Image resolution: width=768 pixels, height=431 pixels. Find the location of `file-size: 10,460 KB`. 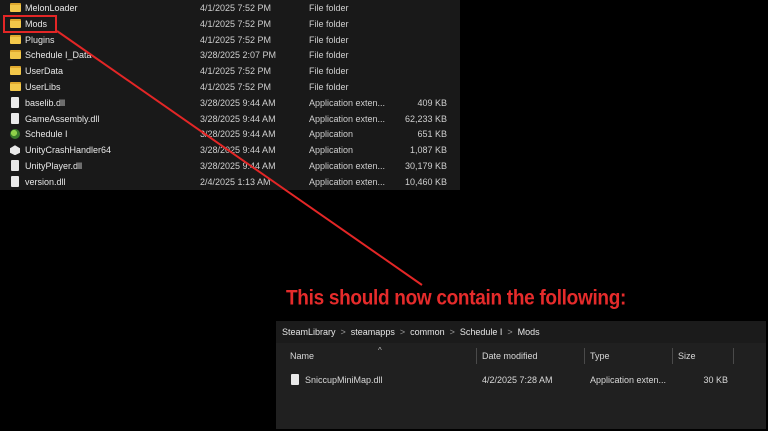

file-size: 10,460 KB is located at coordinates (425, 181).